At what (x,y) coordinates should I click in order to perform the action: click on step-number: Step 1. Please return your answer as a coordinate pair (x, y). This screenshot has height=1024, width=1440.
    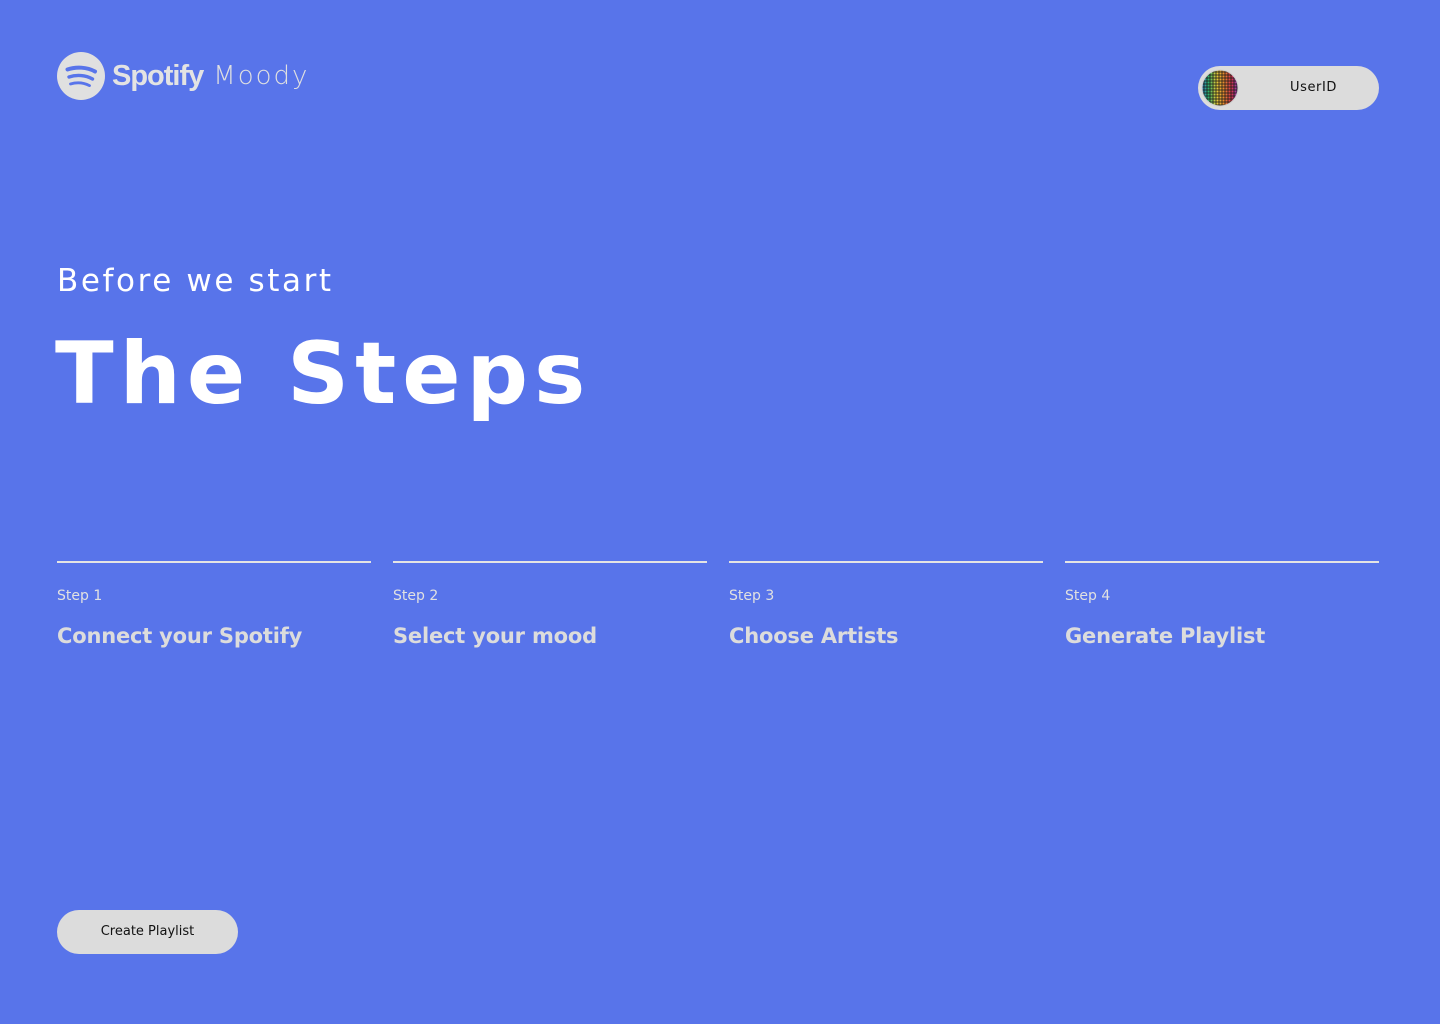
    Looking at the image, I should click on (80, 596).